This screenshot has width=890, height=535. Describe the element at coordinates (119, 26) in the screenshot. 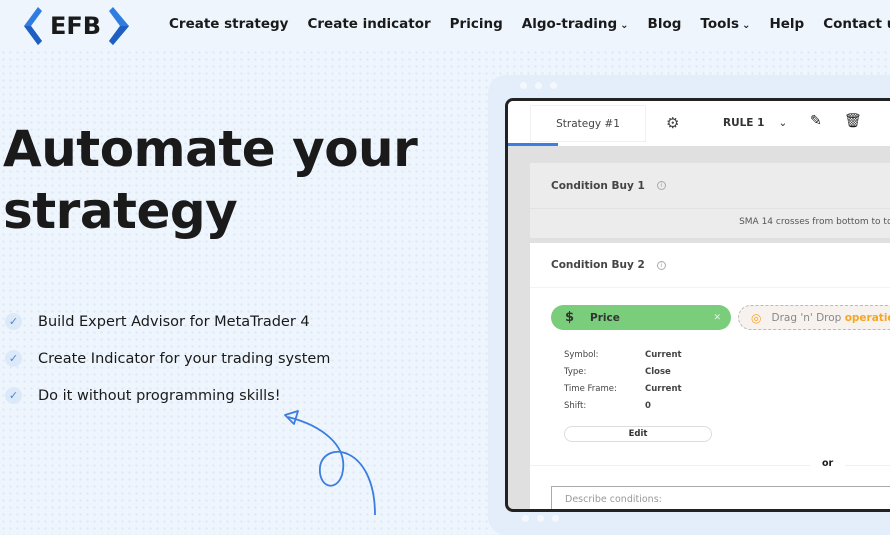

I see `logo-right-bracket-icon` at that location.